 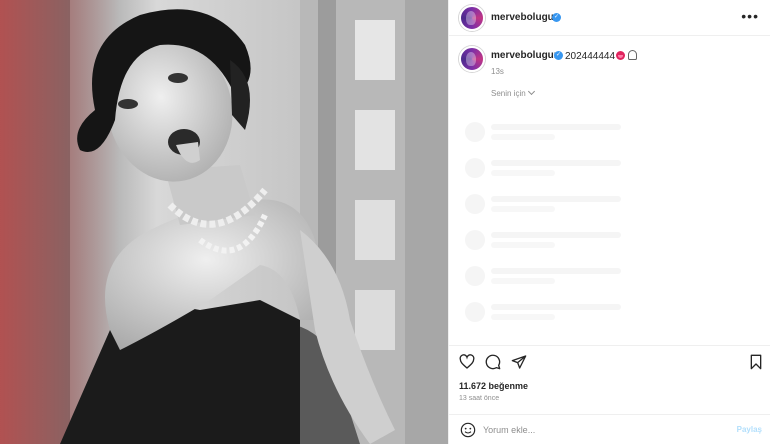 What do you see at coordinates (603, 430) in the screenshot?
I see `comment-input` at bounding box center [603, 430].